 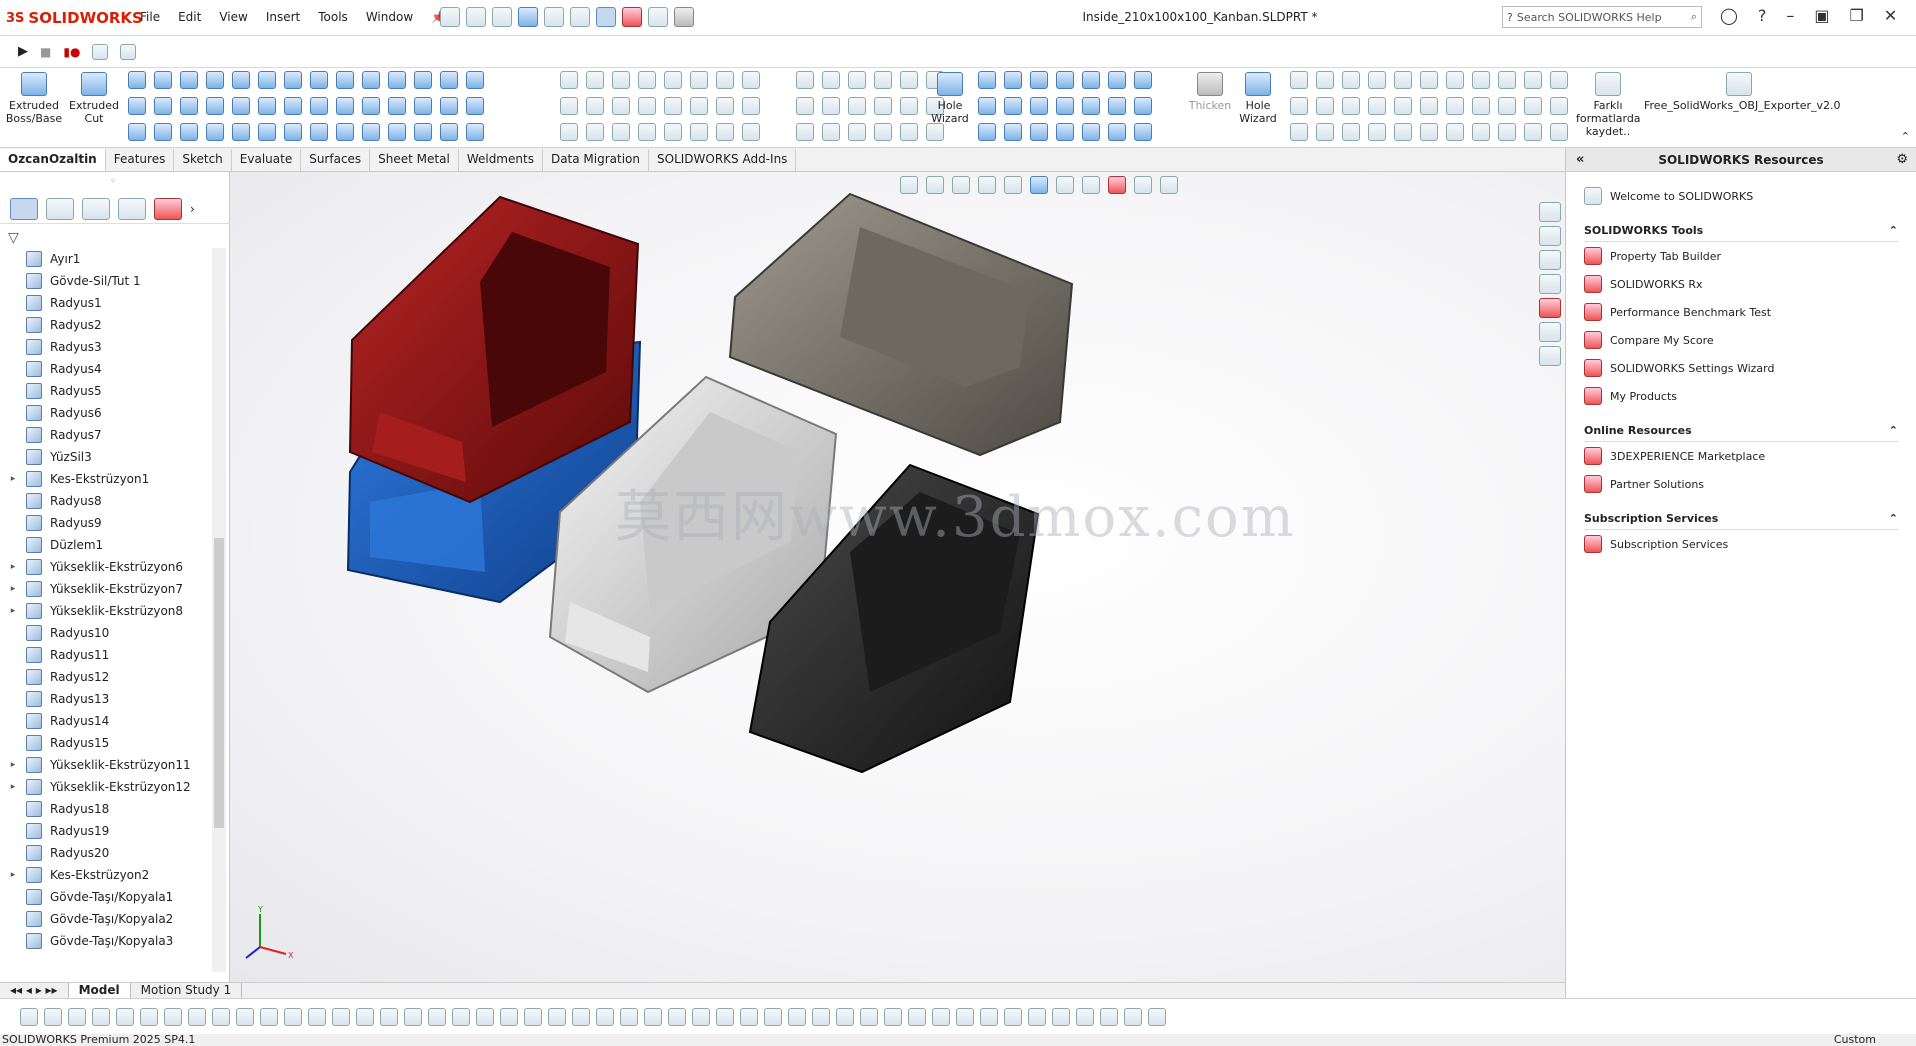 What do you see at coordinates (192, 209) in the screenshot?
I see `chevron-right-icon: ›` at bounding box center [192, 209].